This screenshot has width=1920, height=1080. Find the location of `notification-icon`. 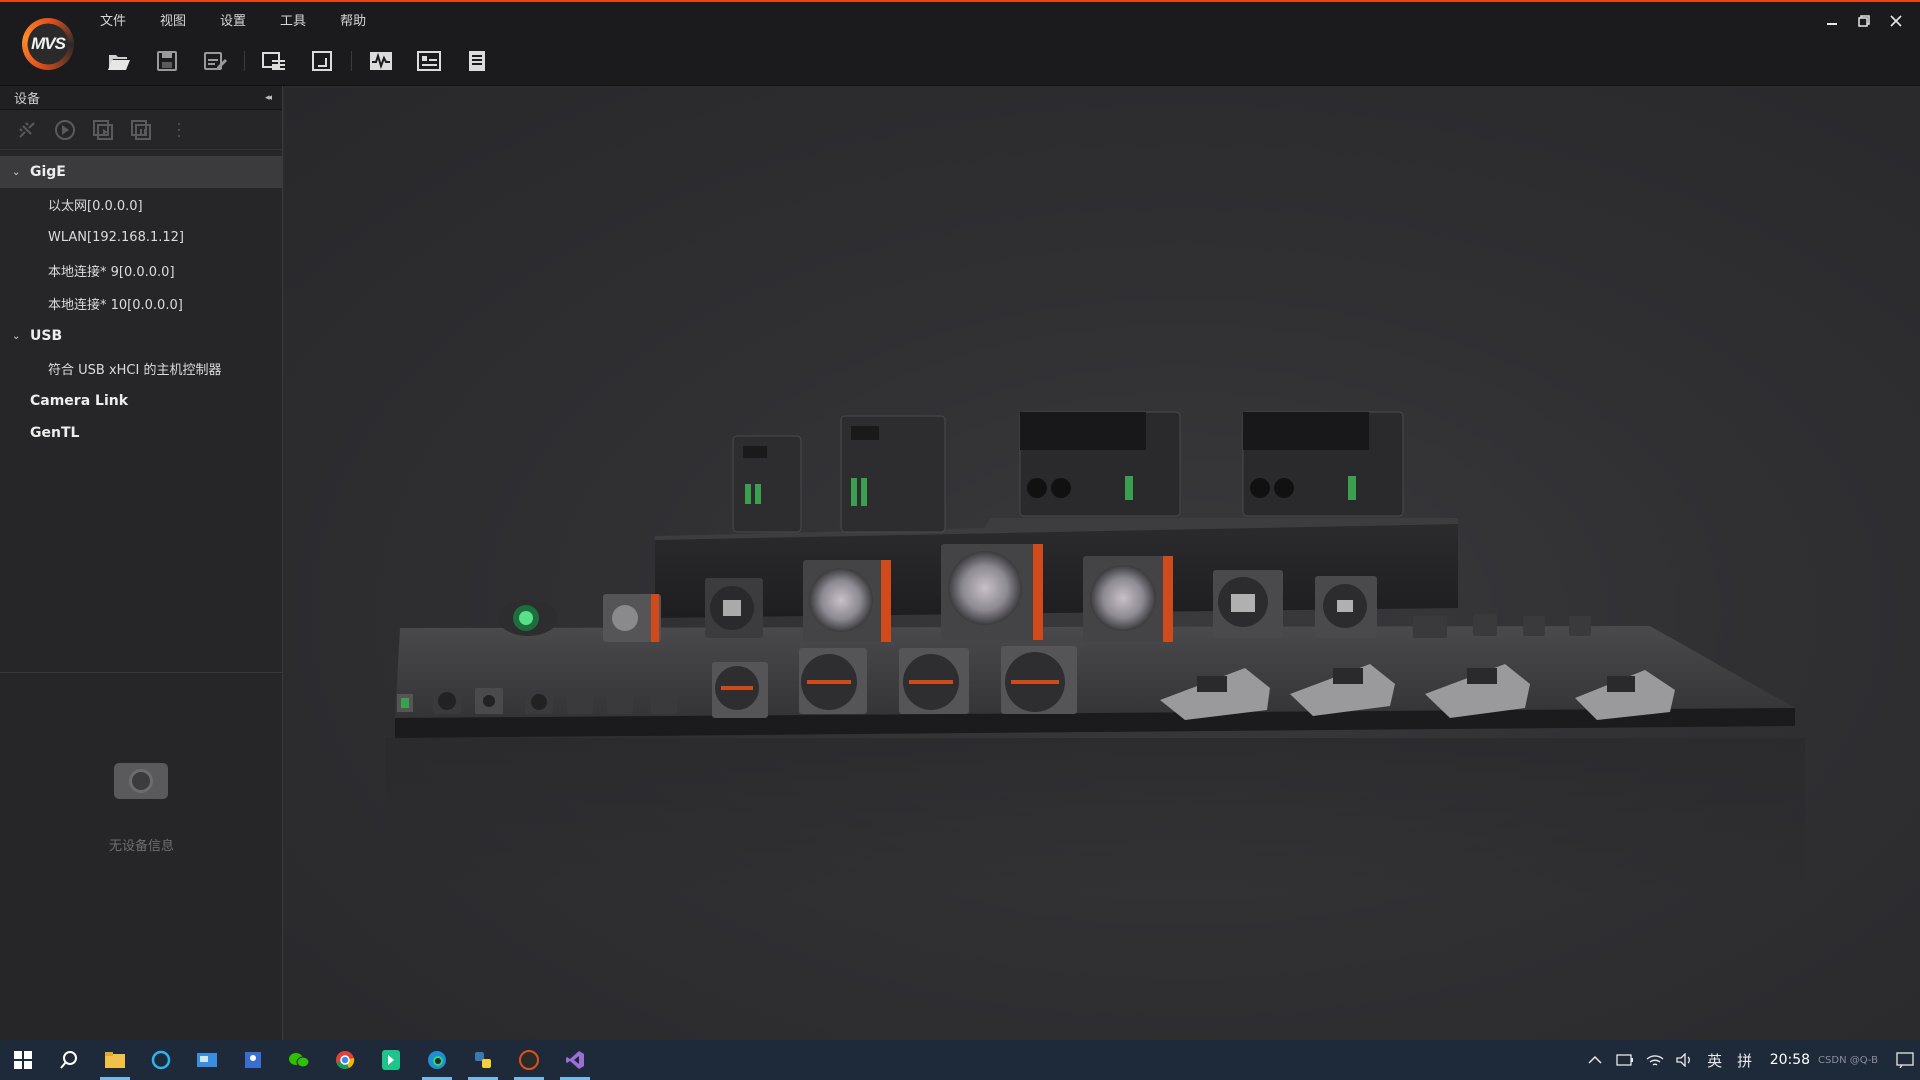

notification-icon is located at coordinates (1905, 1060).